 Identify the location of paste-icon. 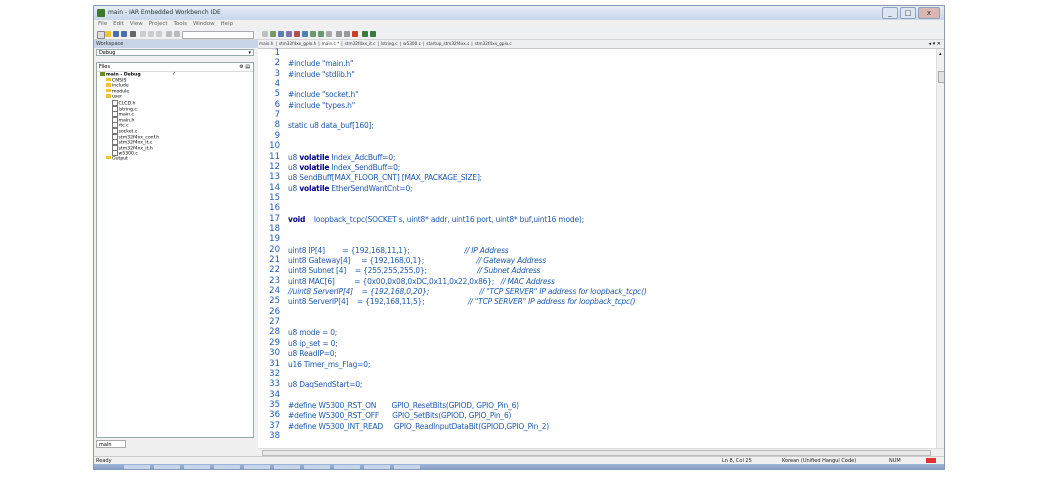
(159, 34).